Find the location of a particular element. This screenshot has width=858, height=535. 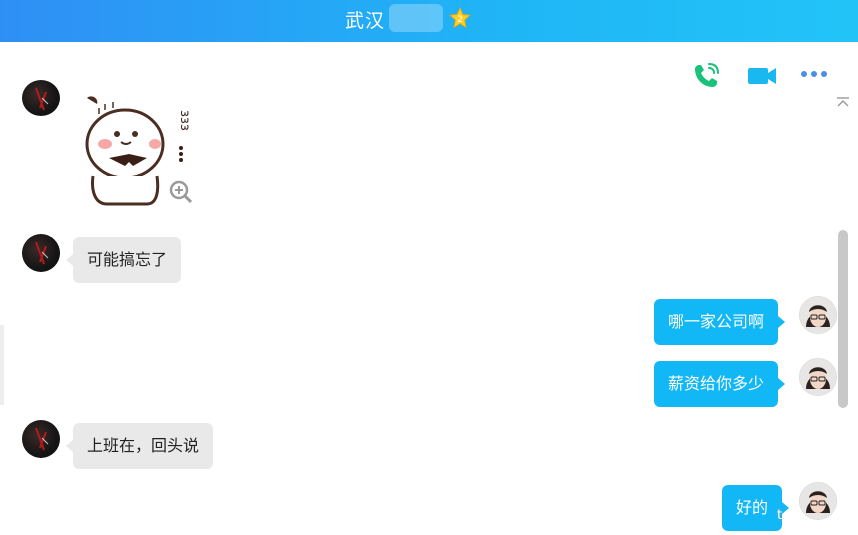

more-dots-icon is located at coordinates (814, 76).